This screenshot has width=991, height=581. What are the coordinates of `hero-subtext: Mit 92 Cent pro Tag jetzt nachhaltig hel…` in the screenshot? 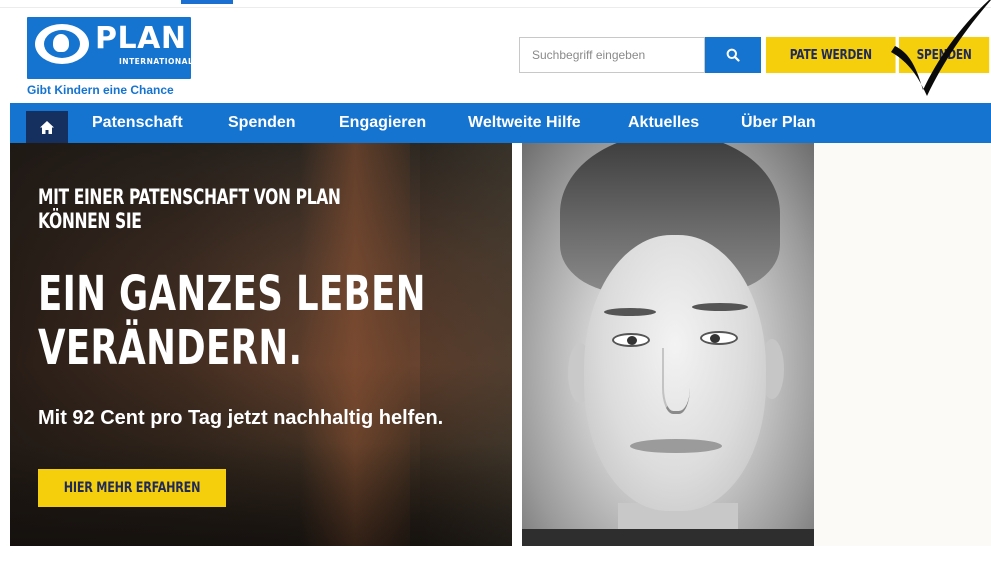 It's located at (241, 418).